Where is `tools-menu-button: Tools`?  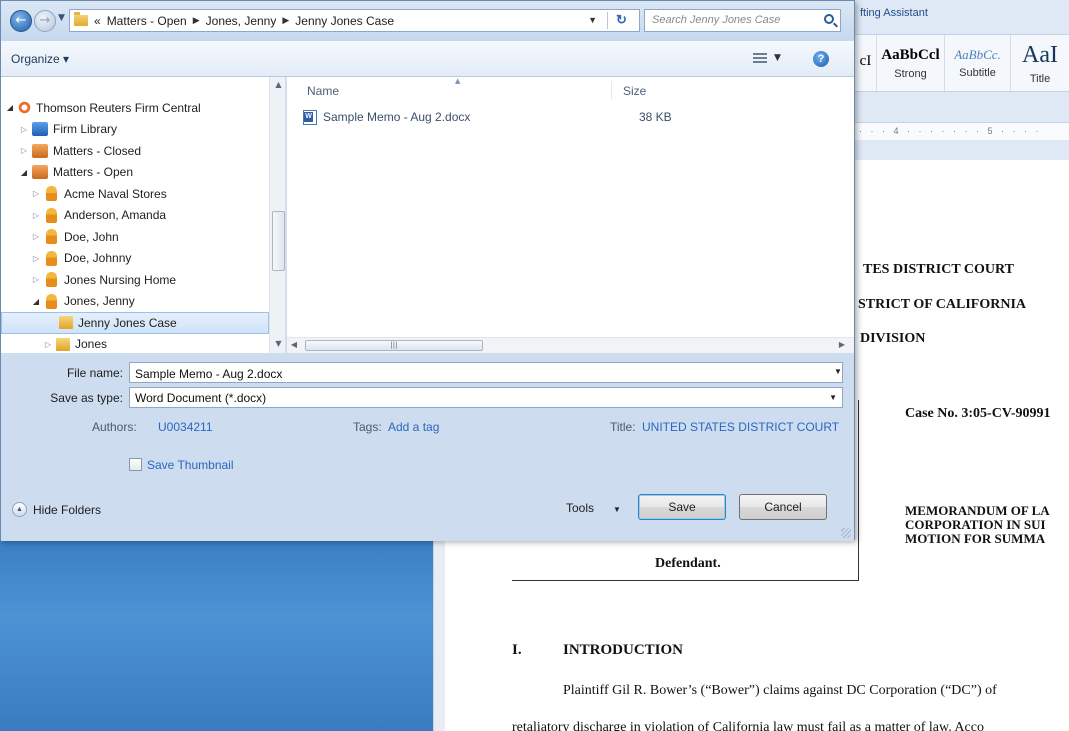
tools-menu-button: Tools is located at coordinates (580, 508).